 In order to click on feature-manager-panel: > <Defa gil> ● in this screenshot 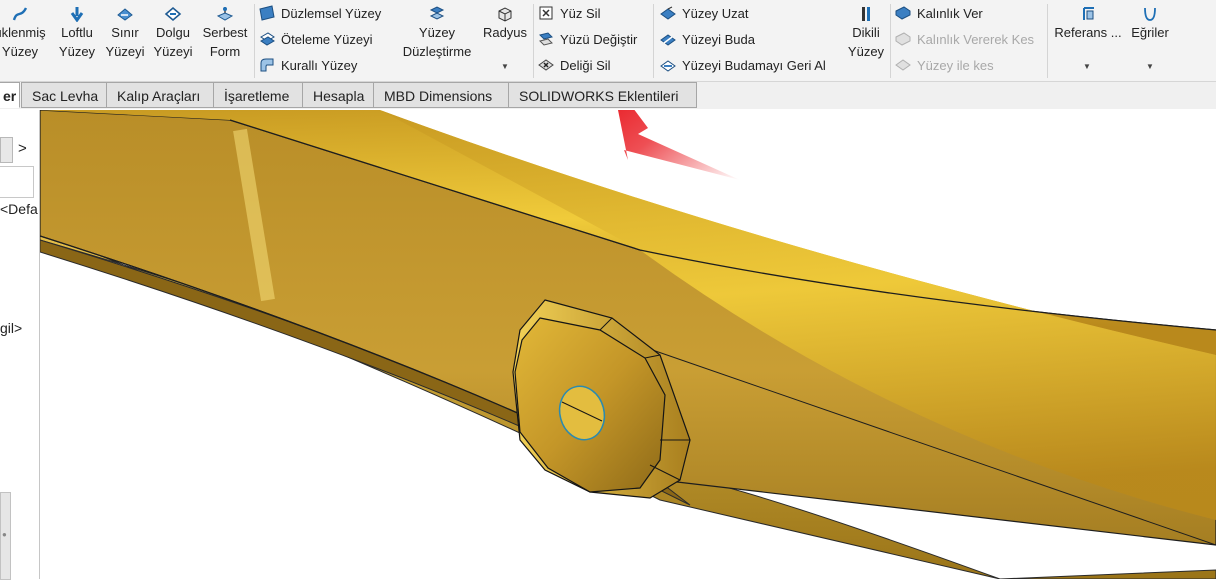, I will do `click(20, 345)`.